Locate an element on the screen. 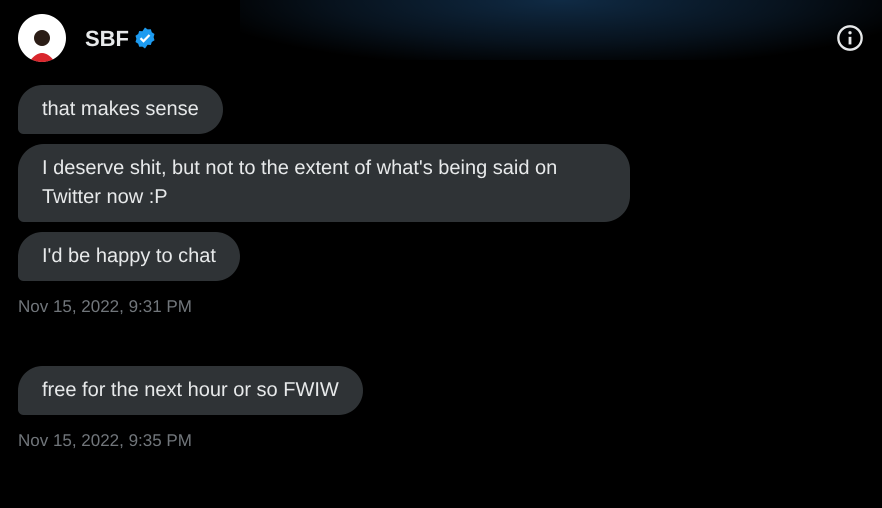 The height and width of the screenshot is (508, 882). timestamp: Nov 15, 2022, 9:35 PM is located at coordinates (105, 441).